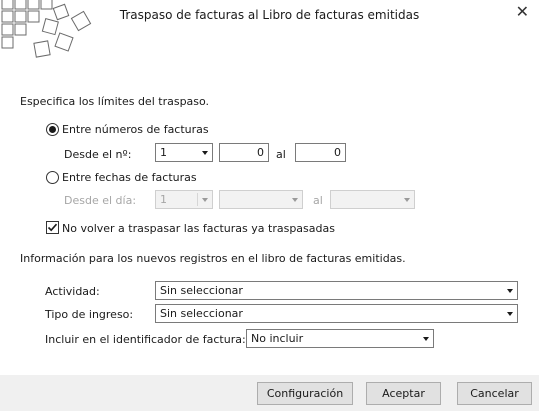 This screenshot has height=411, width=539. What do you see at coordinates (129, 177) in the screenshot?
I see `invoice-dates-label: Entre fechas de facturas` at bounding box center [129, 177].